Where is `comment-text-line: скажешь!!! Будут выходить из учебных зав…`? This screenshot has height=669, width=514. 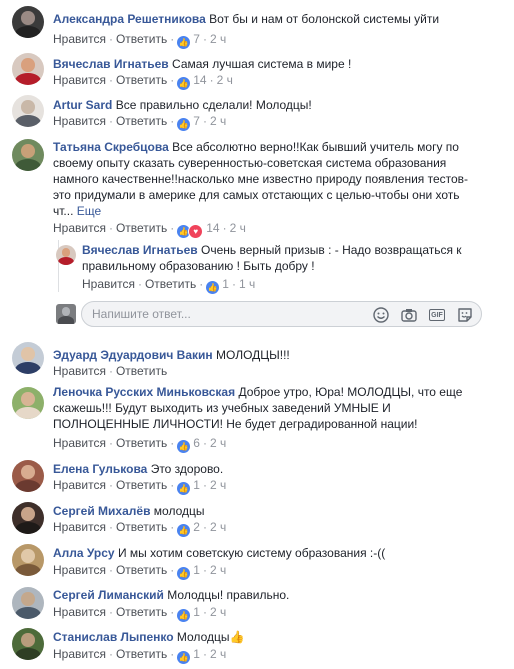
comment-text-line: скажешь!!! Будут выходить из учебных зав… is located at coordinates (222, 408).